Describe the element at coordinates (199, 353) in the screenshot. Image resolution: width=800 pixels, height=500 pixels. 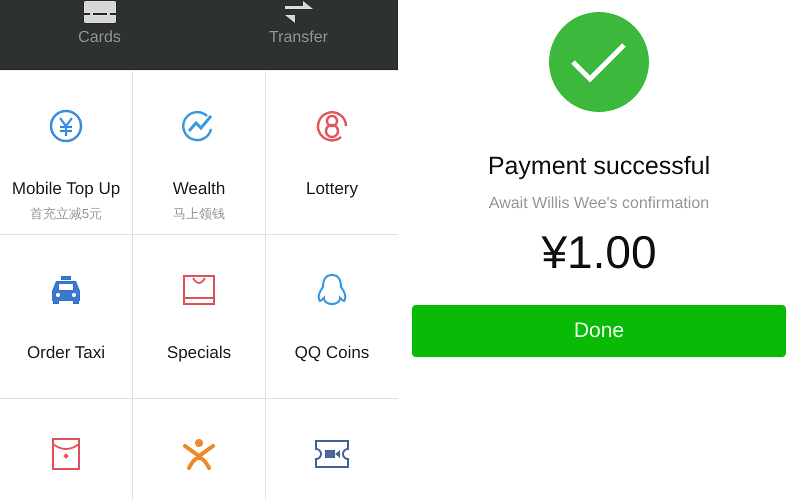
I see `service-label: Specials` at that location.